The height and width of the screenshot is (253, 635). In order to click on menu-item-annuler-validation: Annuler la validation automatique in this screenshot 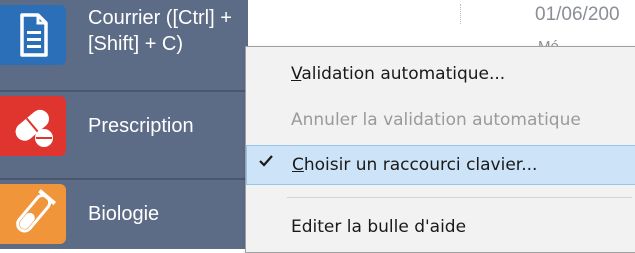, I will do `click(440, 121)`.